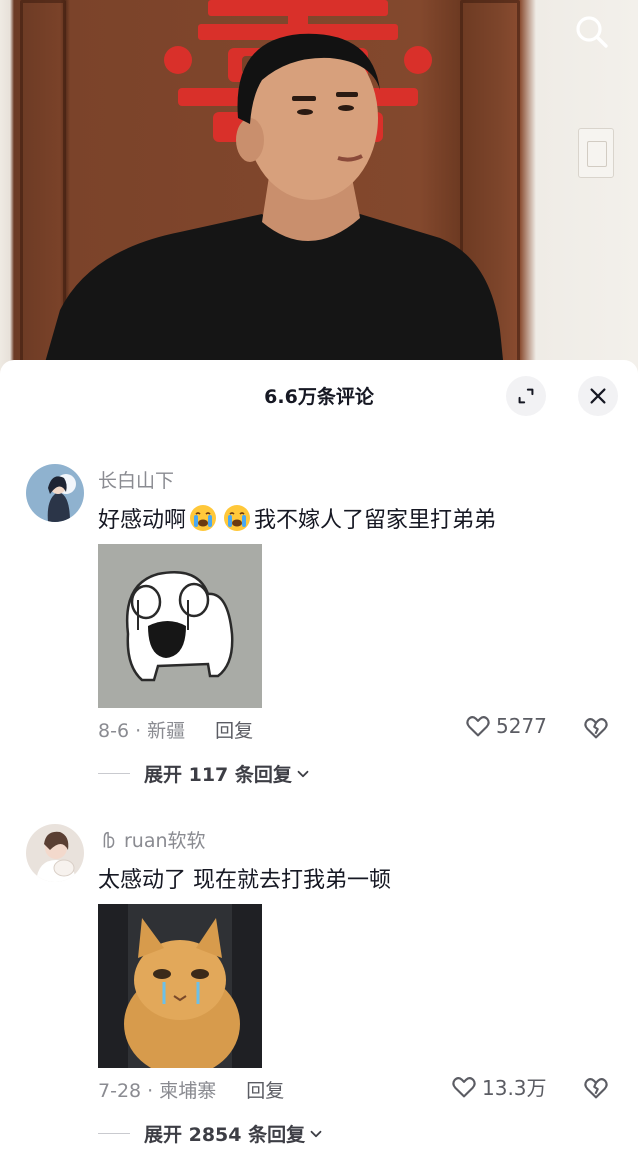 This screenshot has width=638, height=1162. Describe the element at coordinates (211, 1133) in the screenshot. I see `expand-replies-button: 展开 2854 条回复` at that location.